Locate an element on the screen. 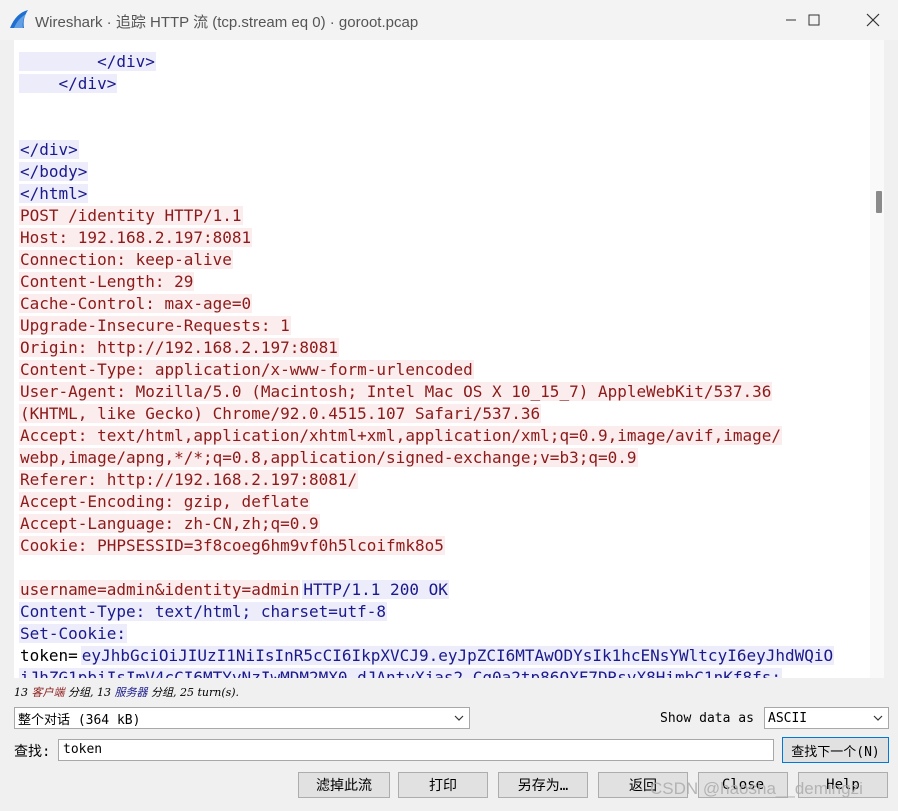 The height and width of the screenshot is (811, 898). find-label: 查找: is located at coordinates (32, 752).